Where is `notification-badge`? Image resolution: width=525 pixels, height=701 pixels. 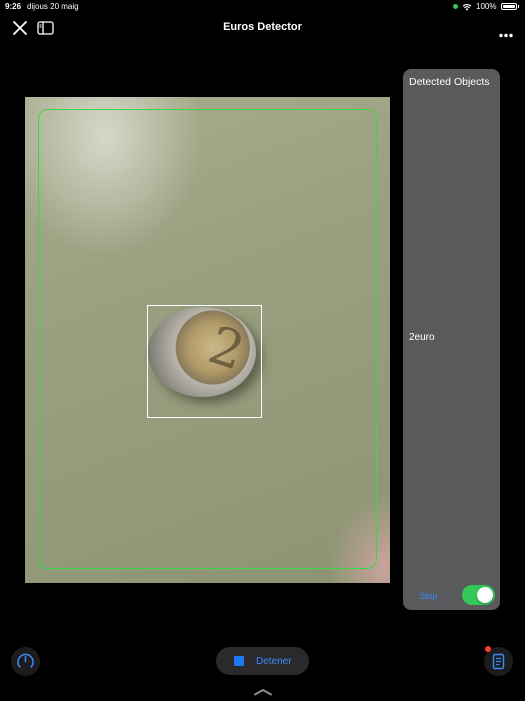 notification-badge is located at coordinates (488, 649).